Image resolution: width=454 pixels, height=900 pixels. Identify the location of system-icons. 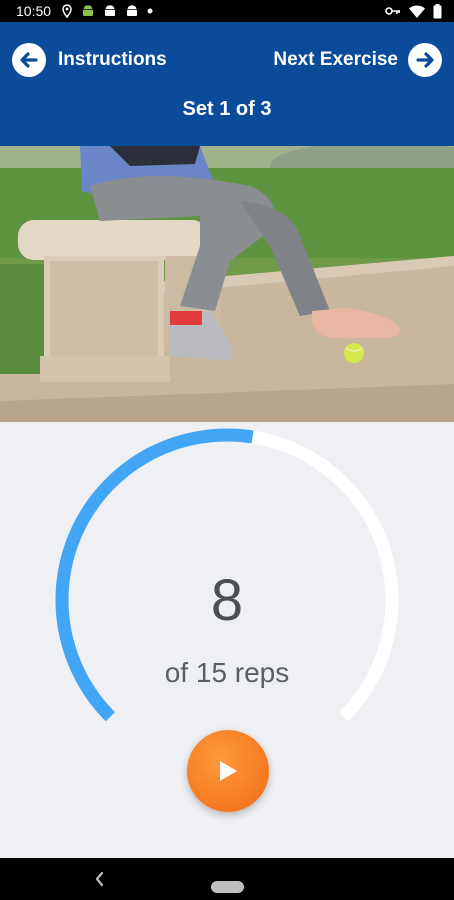
(413, 11).